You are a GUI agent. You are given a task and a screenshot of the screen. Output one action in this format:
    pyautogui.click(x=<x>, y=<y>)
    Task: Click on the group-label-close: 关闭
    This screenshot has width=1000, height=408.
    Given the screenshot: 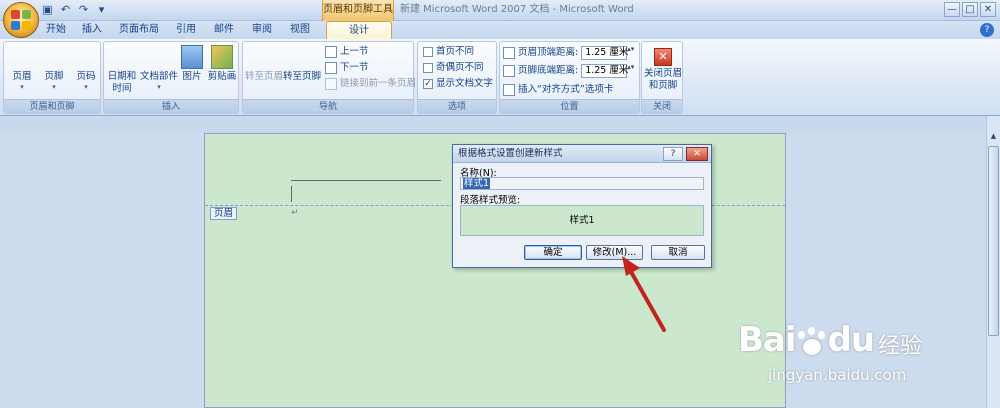 What is the action you would take?
    pyautogui.click(x=662, y=106)
    